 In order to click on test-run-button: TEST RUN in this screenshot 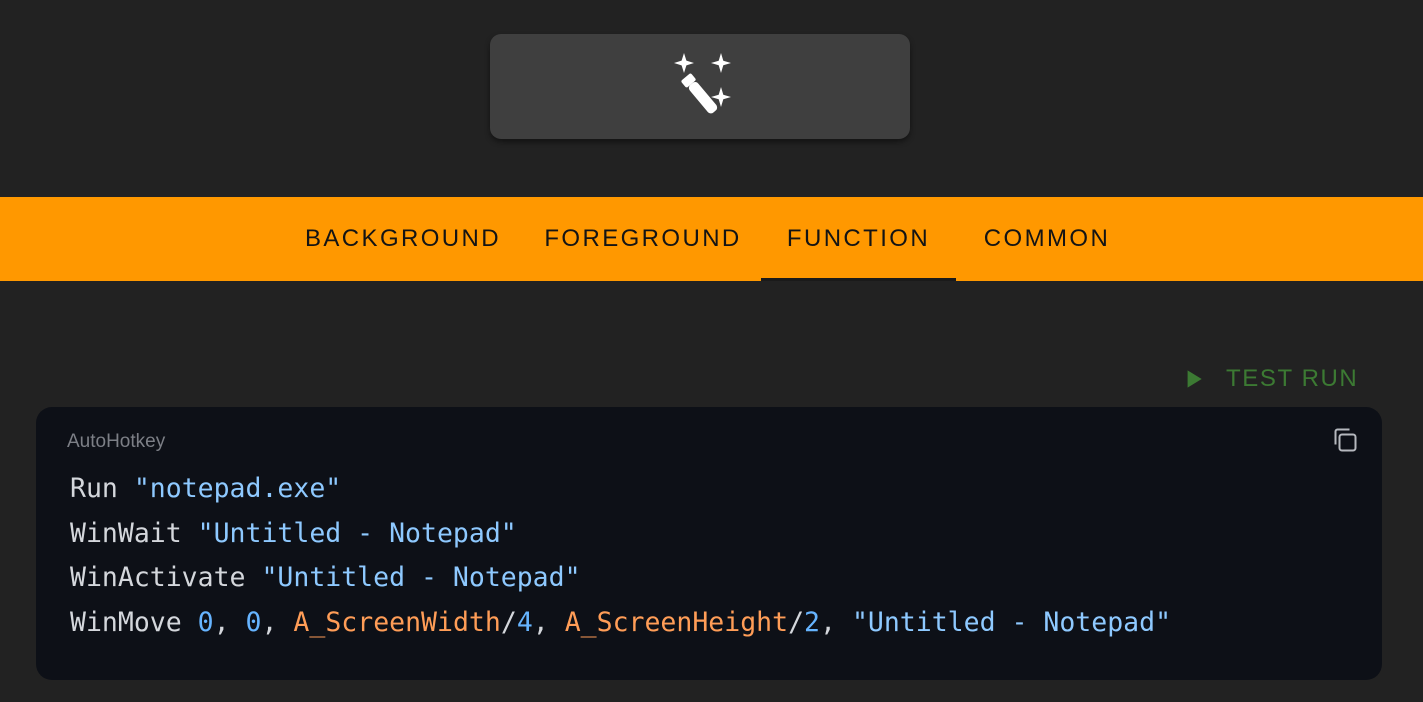, I will do `click(1269, 379)`.